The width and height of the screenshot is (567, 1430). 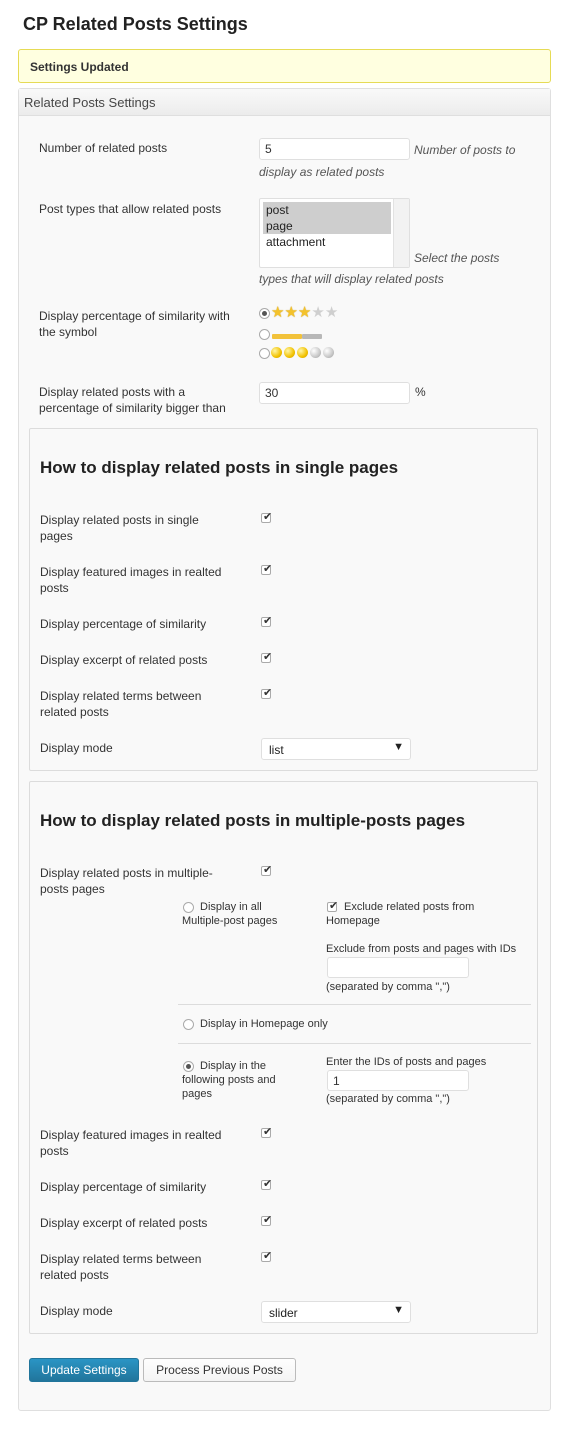 What do you see at coordinates (121, 696) in the screenshot?
I see `single-terms-label-1: Display related terms between` at bounding box center [121, 696].